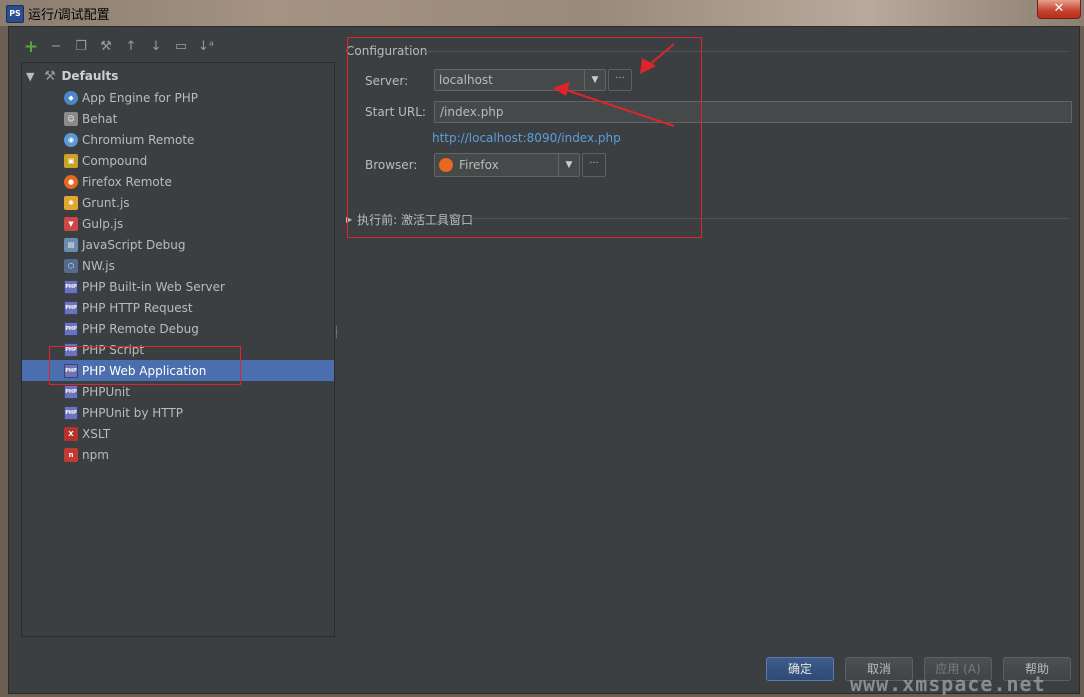 This screenshot has height=697, width=1084. I want to click on js-debug-icon: ▤, so click(71, 244).